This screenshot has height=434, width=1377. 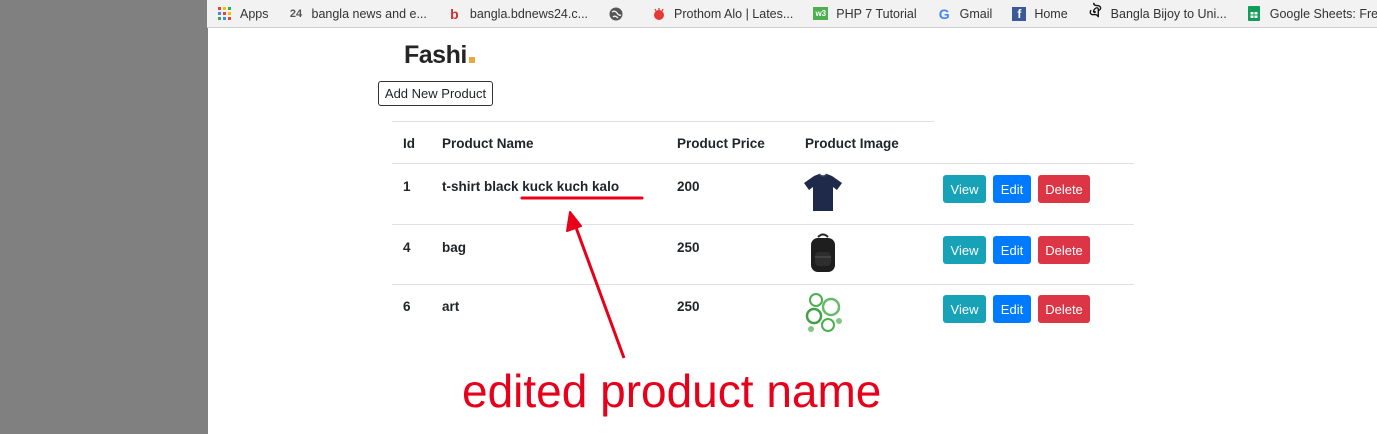 What do you see at coordinates (1051, 13) in the screenshot?
I see `bookmark-label: Home` at bounding box center [1051, 13].